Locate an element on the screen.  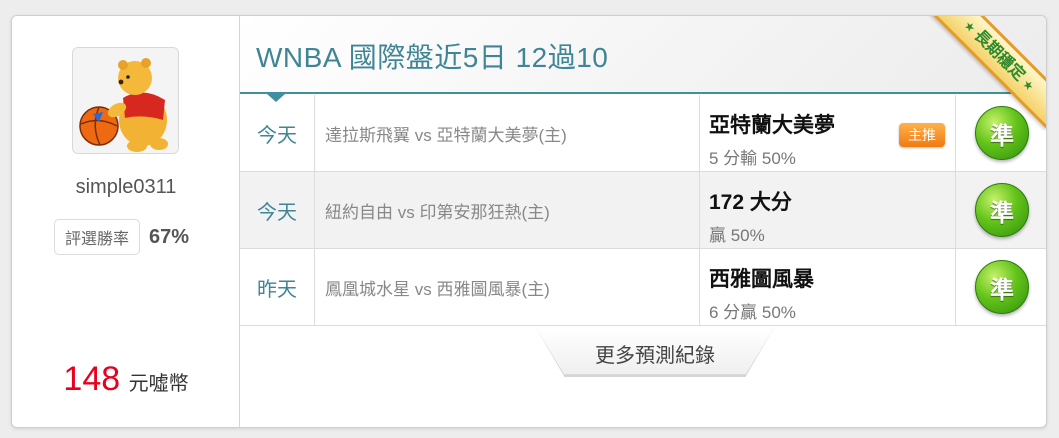
row-match: 鳳凰城水星 vs 西雅圖風暴(主) is located at coordinates (507, 287).